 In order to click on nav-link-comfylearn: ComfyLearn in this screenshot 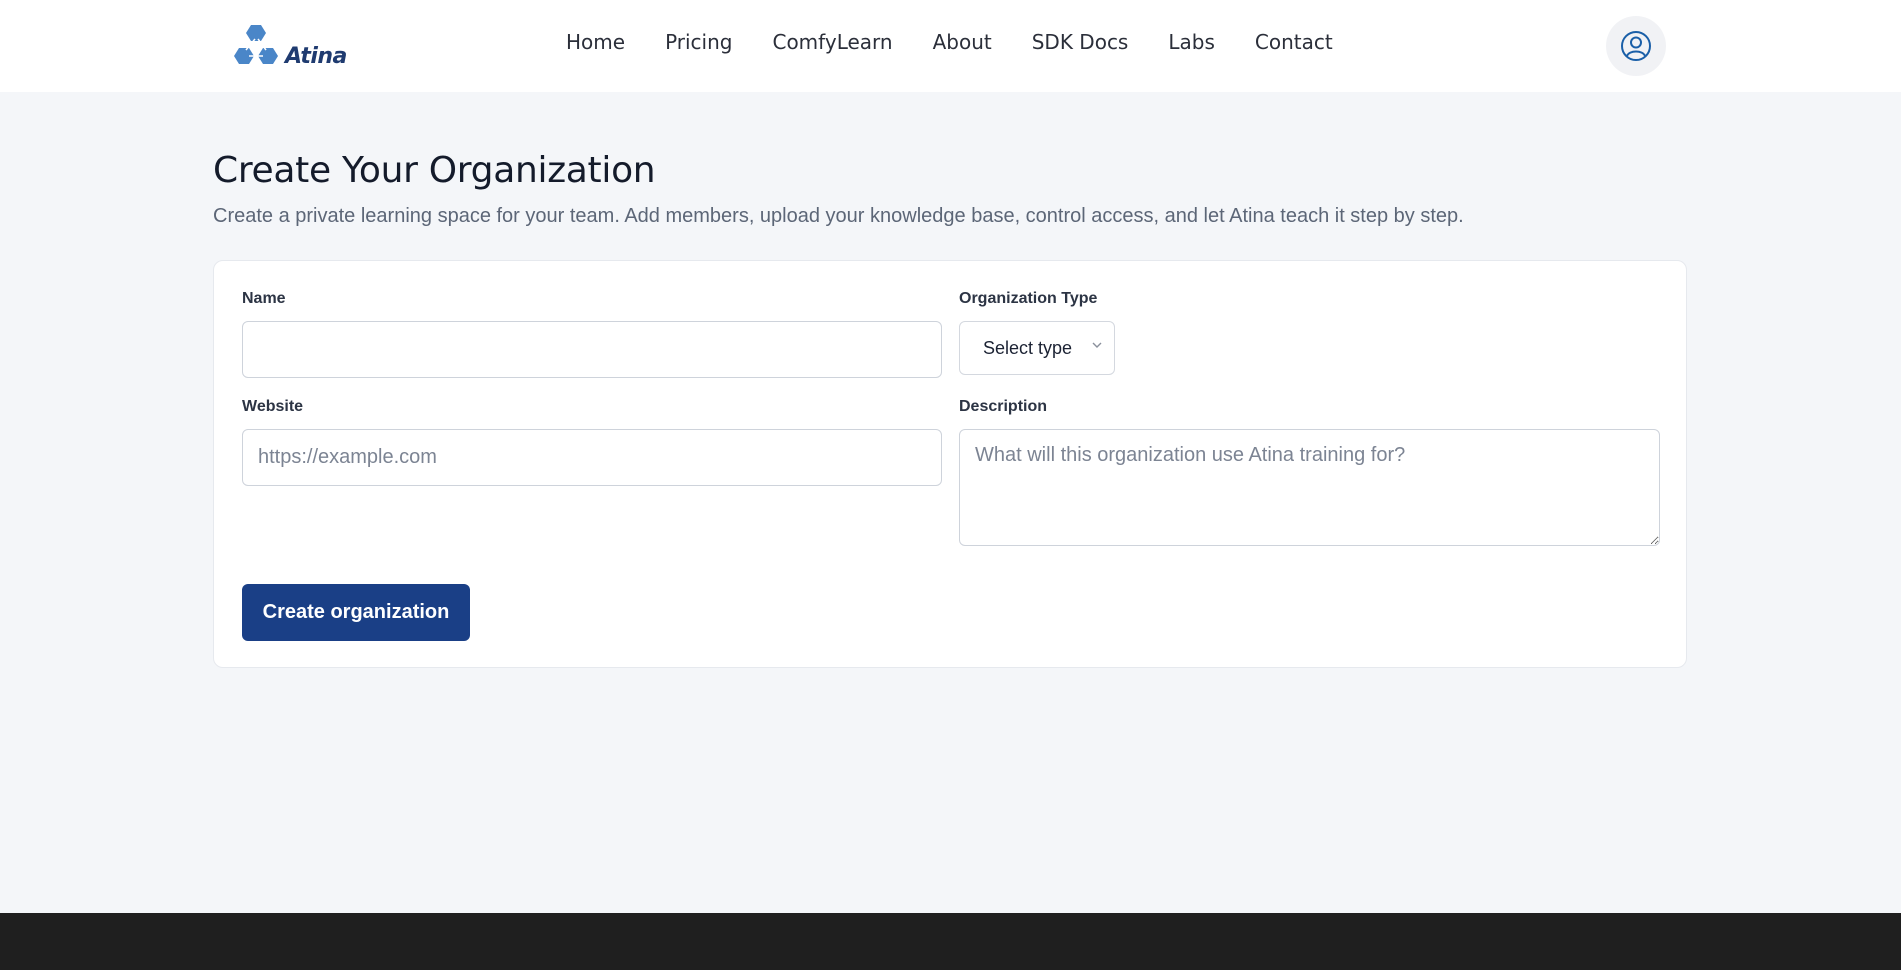, I will do `click(832, 42)`.